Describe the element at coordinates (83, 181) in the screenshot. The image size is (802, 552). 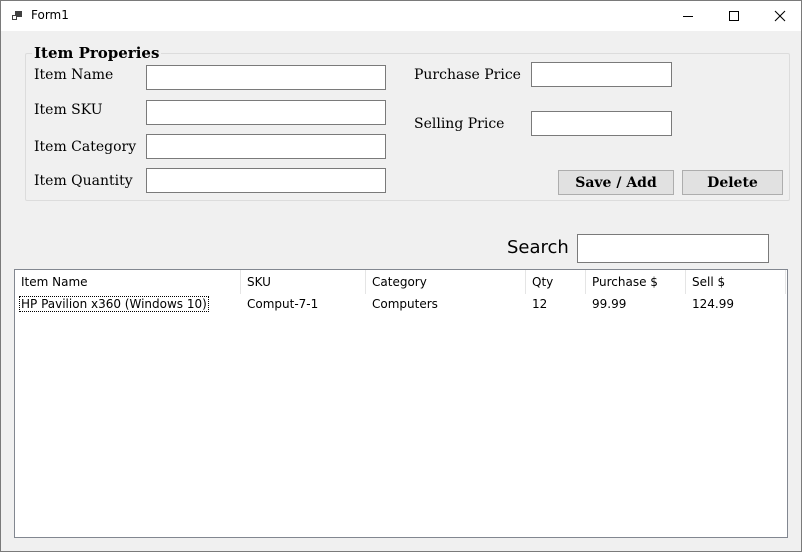
I see `item-quantity-label: Item Quantity` at that location.